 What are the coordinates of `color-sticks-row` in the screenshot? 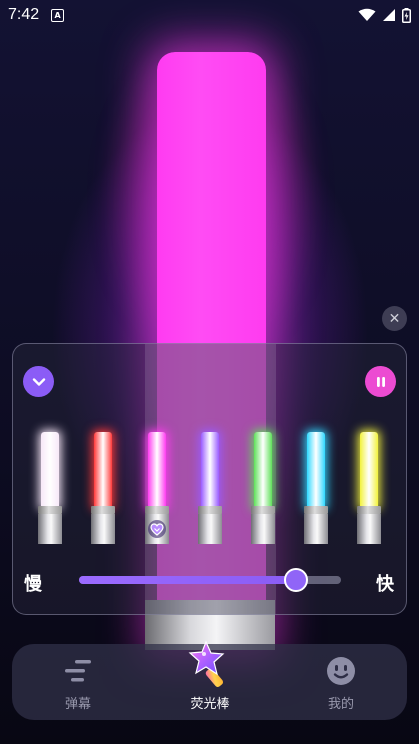 It's located at (209, 488).